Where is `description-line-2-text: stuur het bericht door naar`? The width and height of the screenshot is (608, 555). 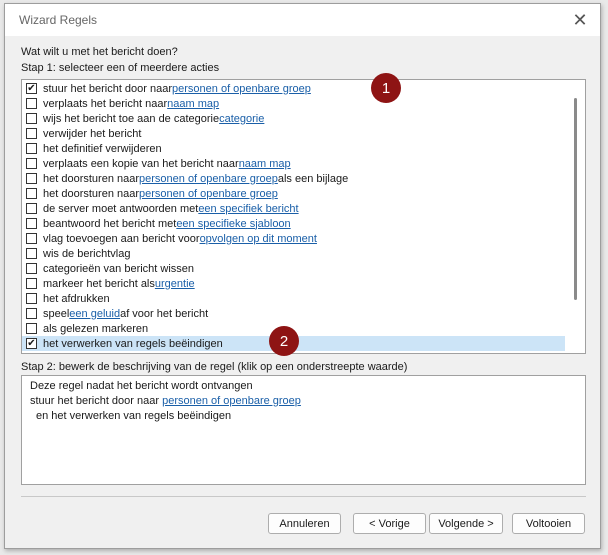
description-line-2-text: stuur het bericht door naar is located at coordinates (96, 401).